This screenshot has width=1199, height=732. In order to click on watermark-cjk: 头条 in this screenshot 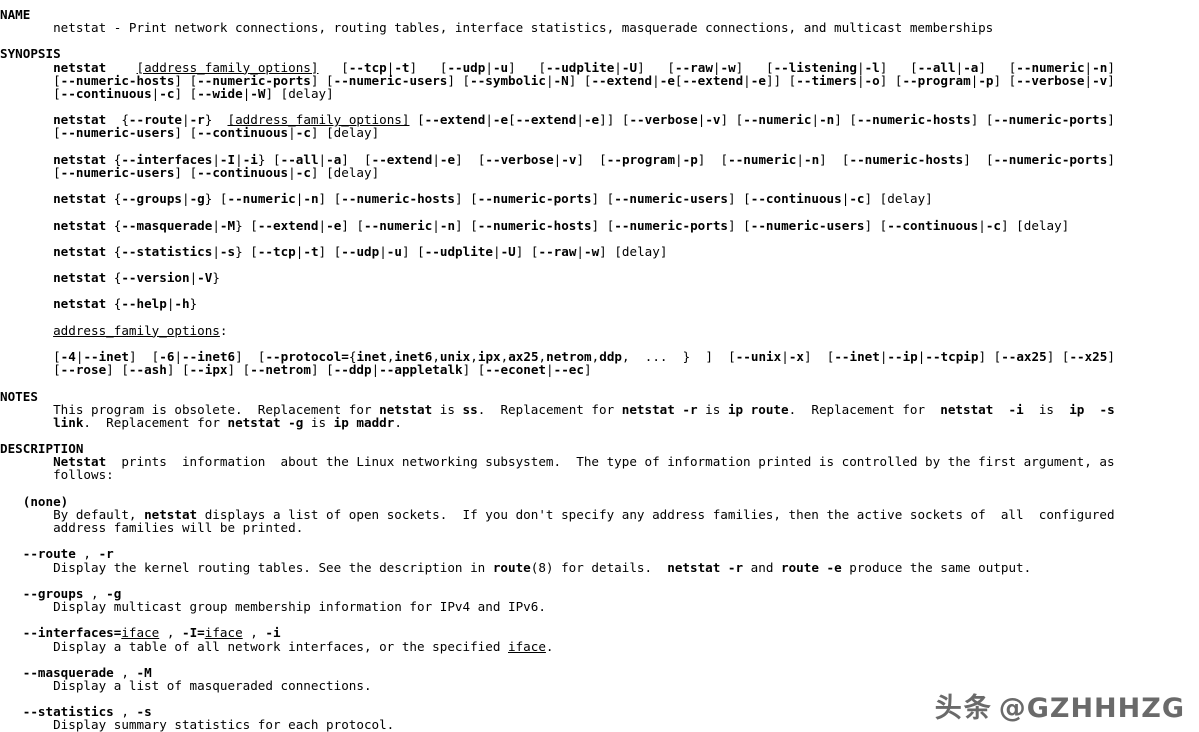, I will do `click(963, 708)`.